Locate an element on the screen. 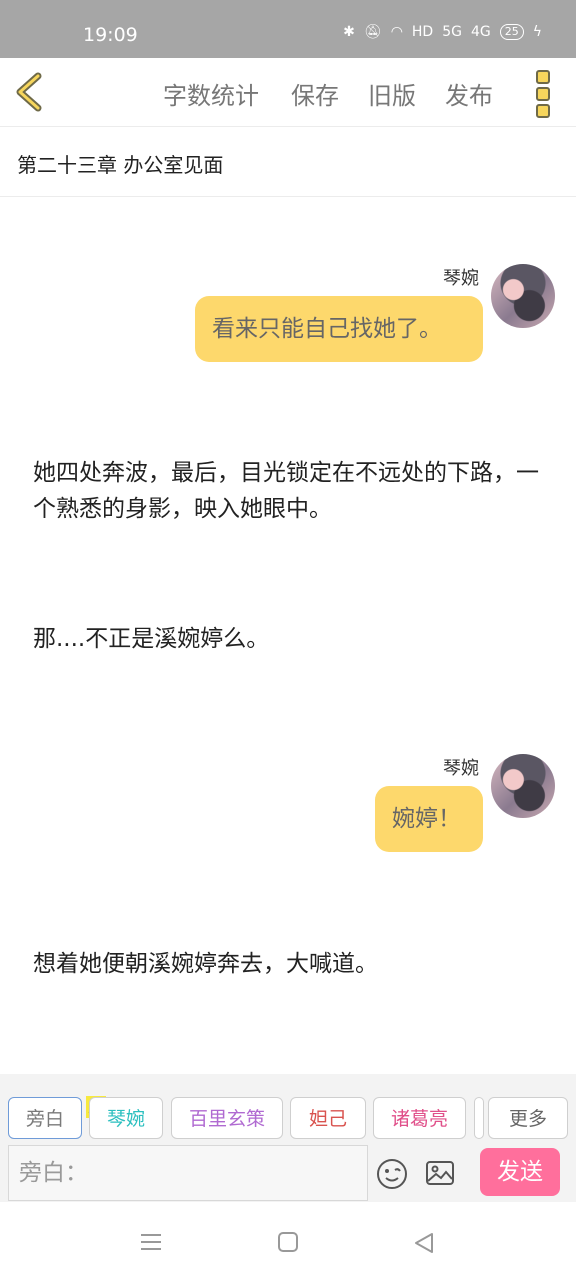 The image size is (576, 1280). status-icons: ✱ 🔕︎ ◠ HD 5G 4G 25 ϟ is located at coordinates (442, 32).